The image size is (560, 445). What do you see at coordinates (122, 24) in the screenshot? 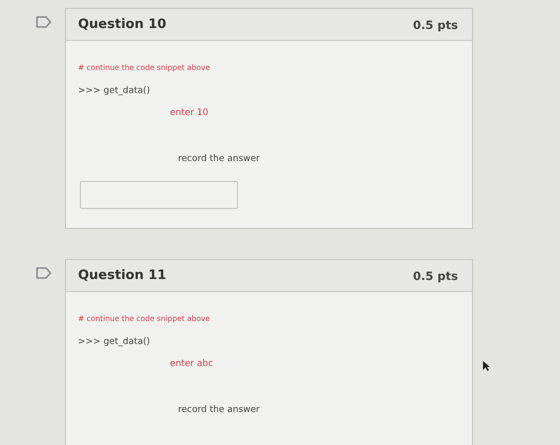
I see `question-title: Question 10` at bounding box center [122, 24].